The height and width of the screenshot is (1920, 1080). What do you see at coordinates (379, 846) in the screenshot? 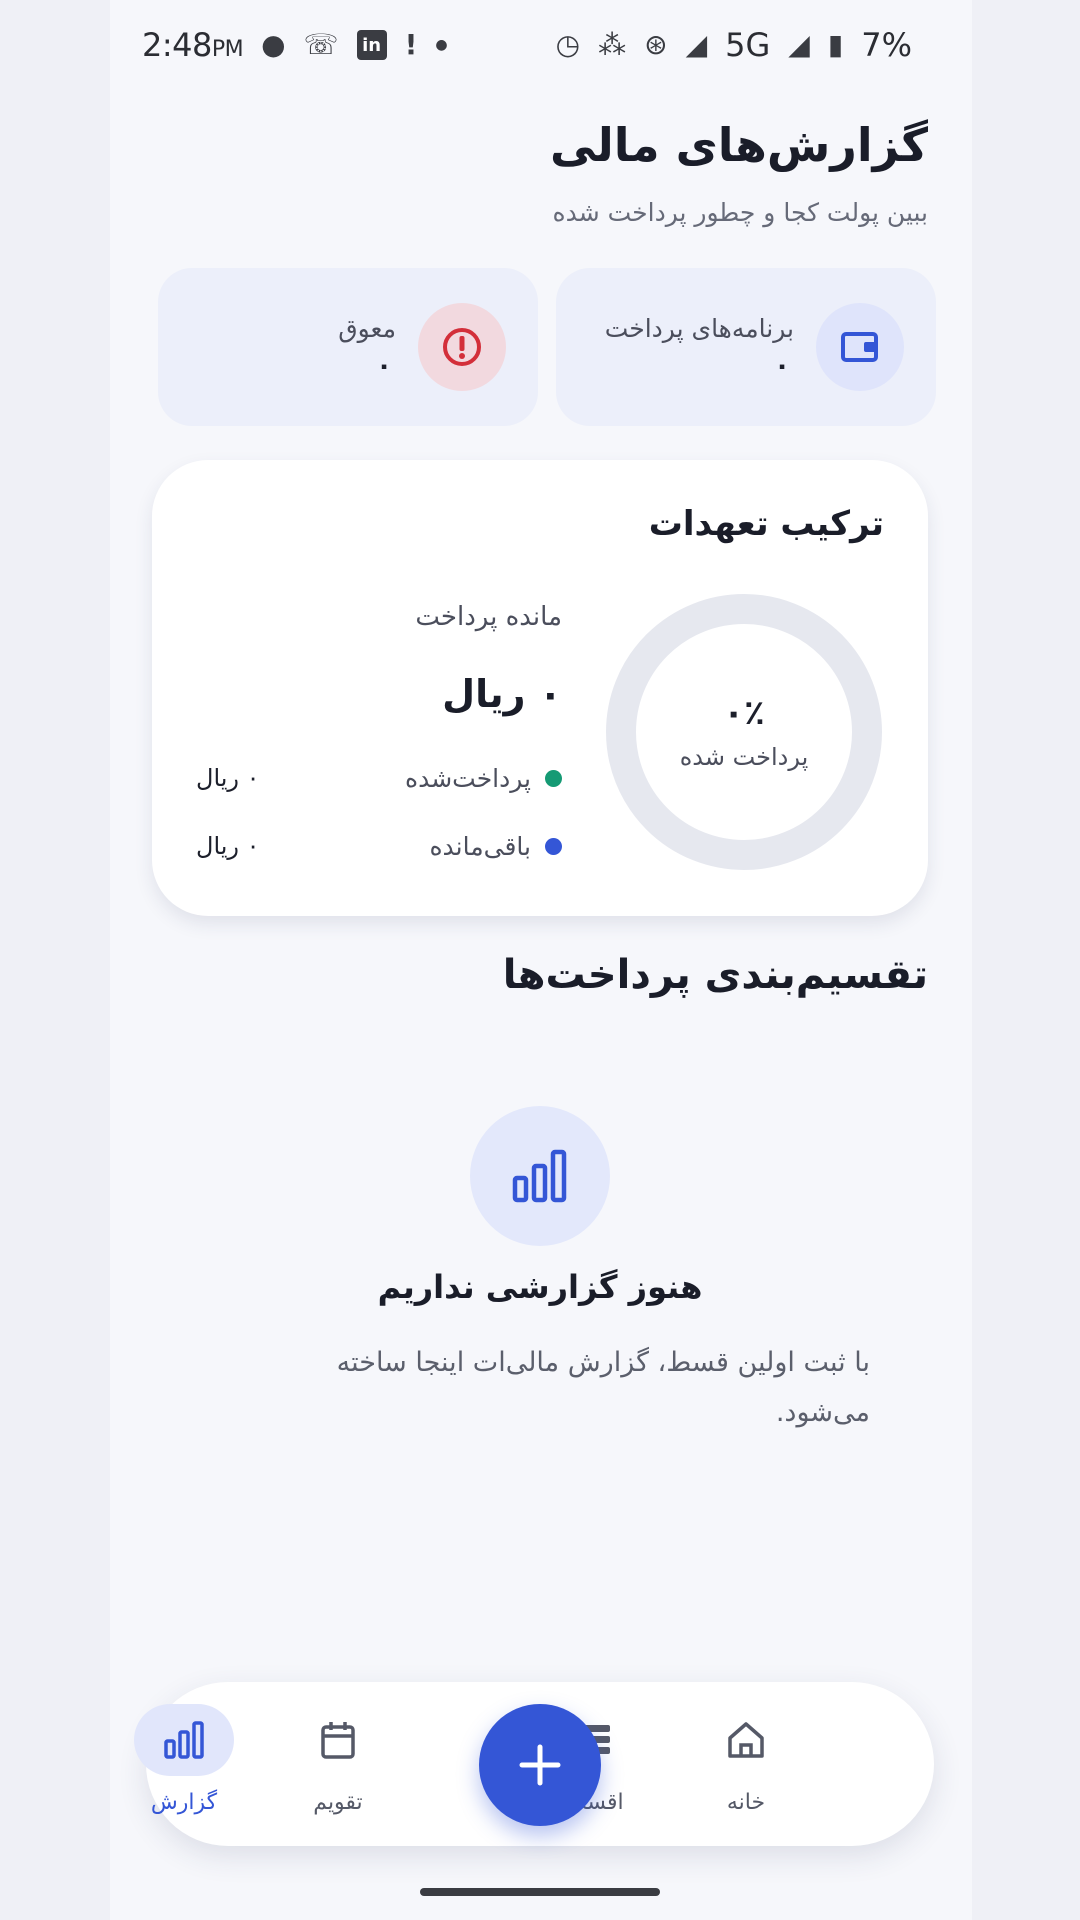
I see `legend-remaining: باقی‌مانده ۰ ریال` at bounding box center [379, 846].